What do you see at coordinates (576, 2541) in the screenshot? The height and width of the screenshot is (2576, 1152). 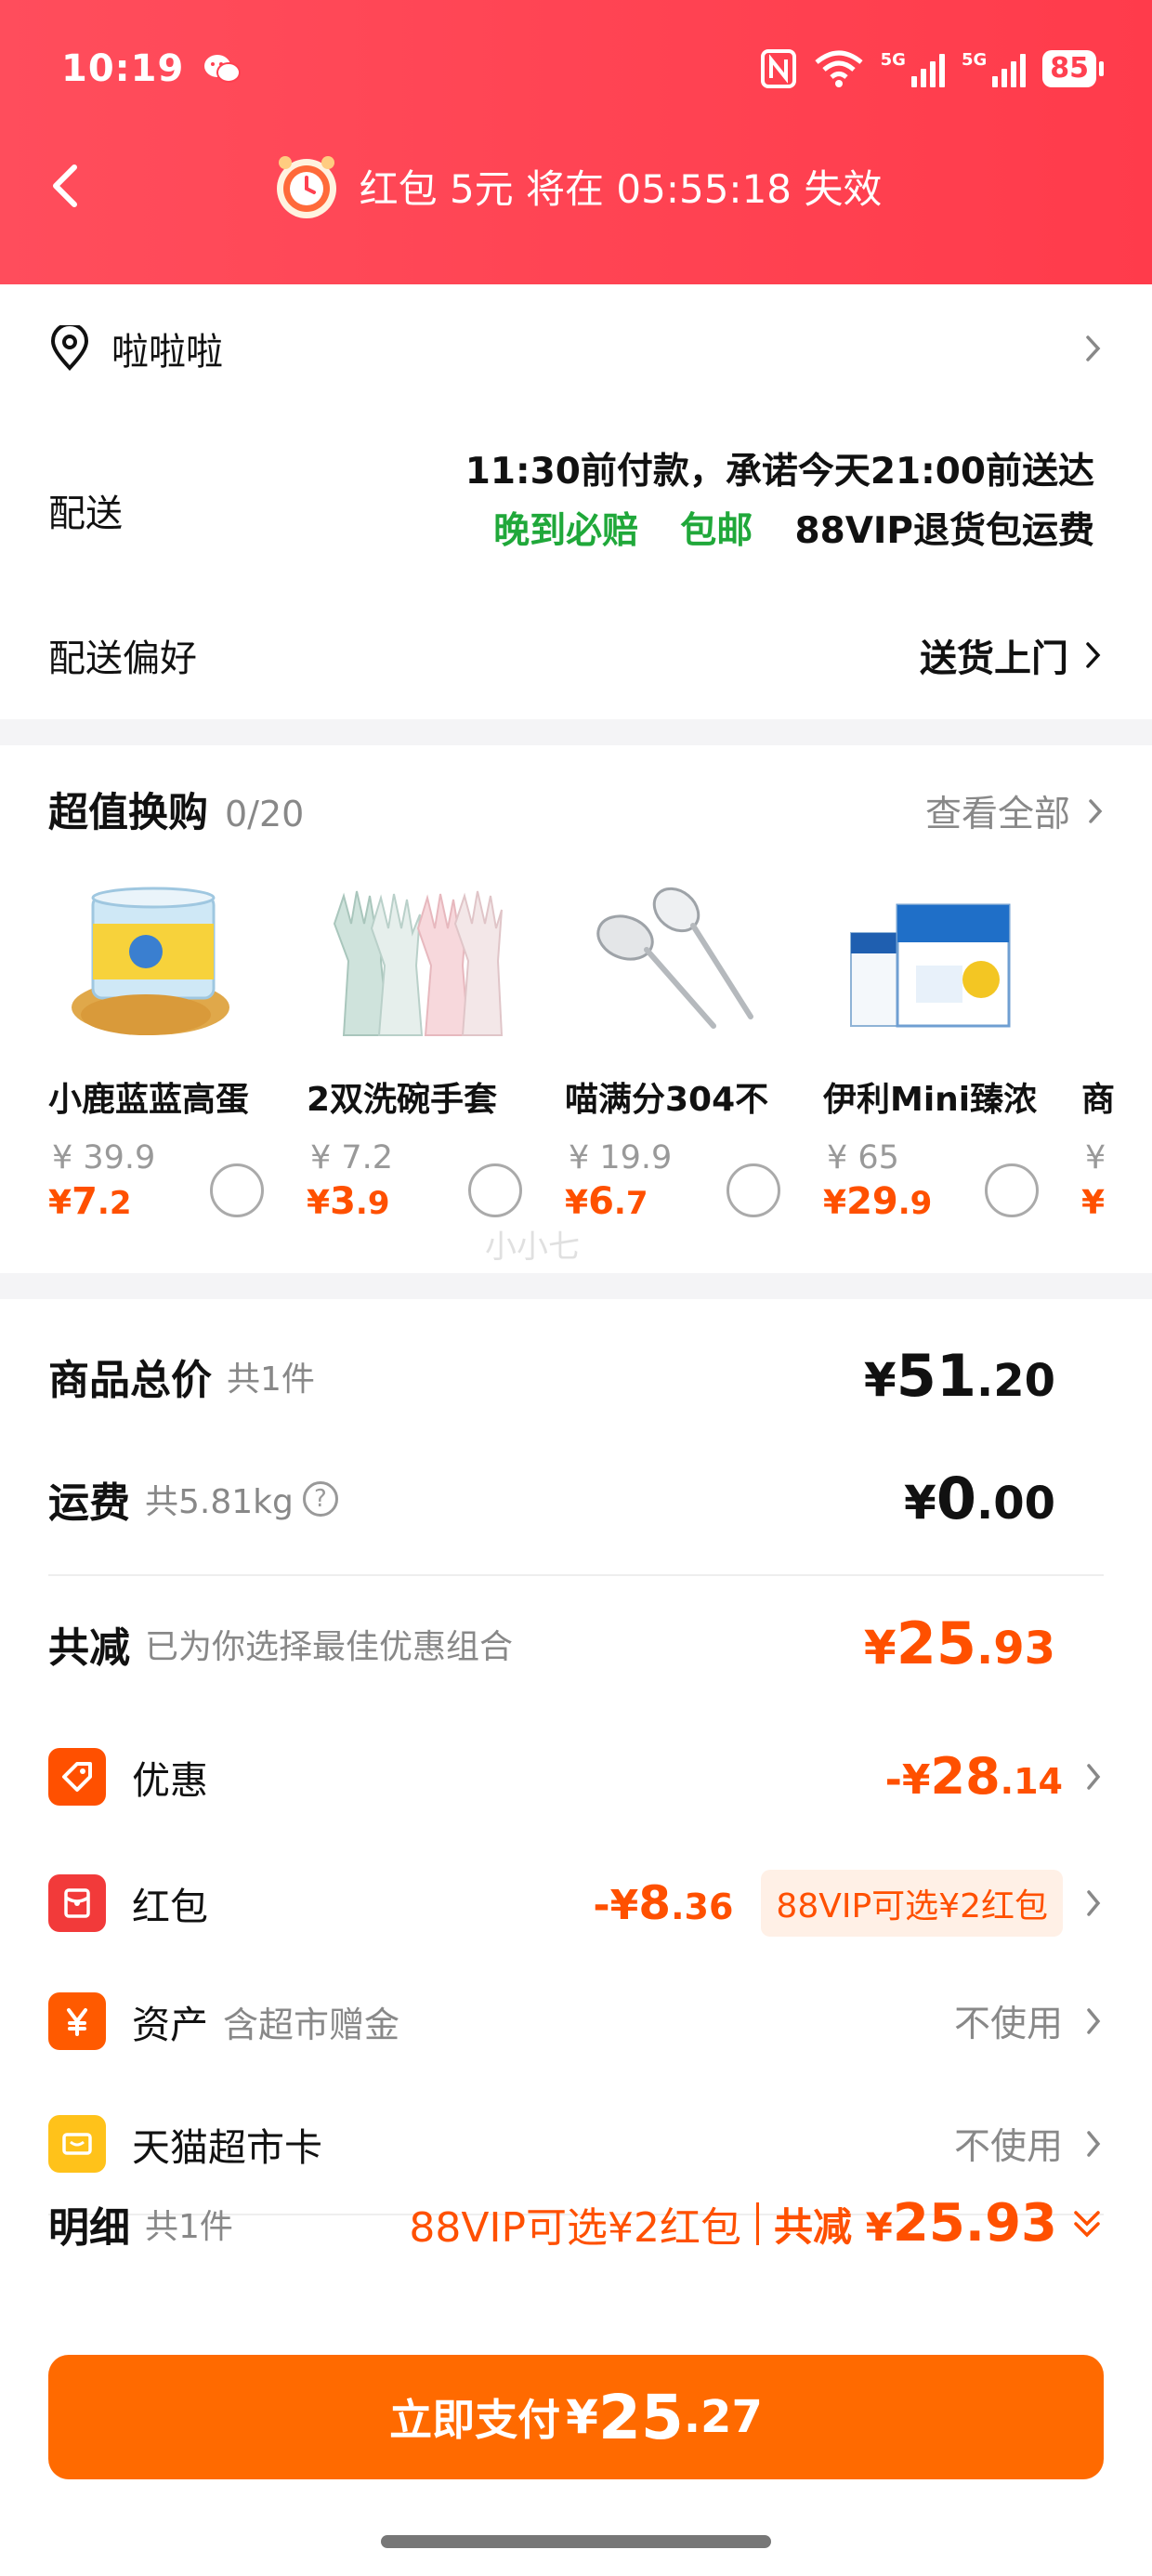 I see `home-indicator` at bounding box center [576, 2541].